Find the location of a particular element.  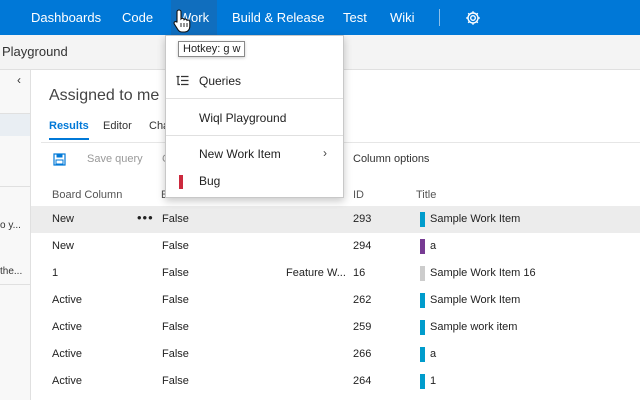

cell-id: 264 is located at coordinates (362, 381).